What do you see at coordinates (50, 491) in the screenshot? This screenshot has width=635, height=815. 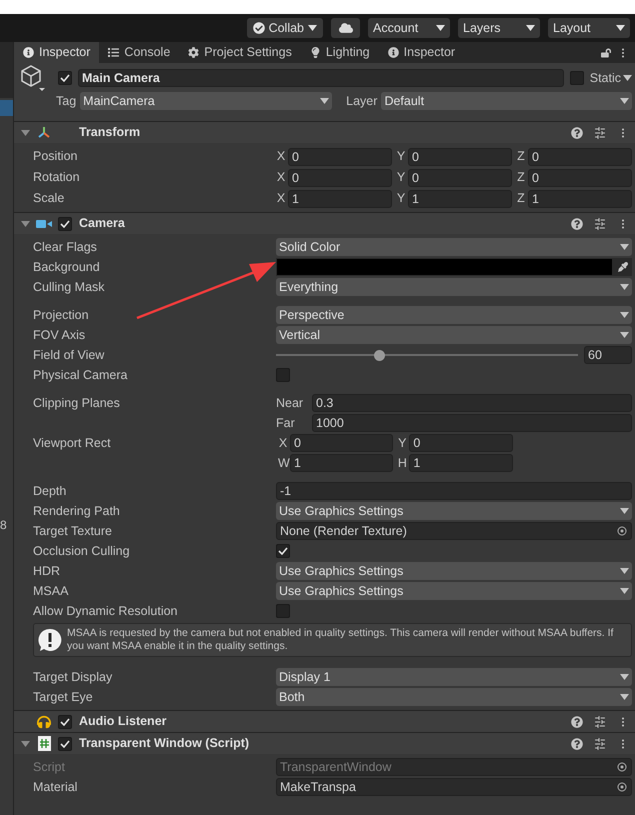 I see `property-label: Depth` at bounding box center [50, 491].